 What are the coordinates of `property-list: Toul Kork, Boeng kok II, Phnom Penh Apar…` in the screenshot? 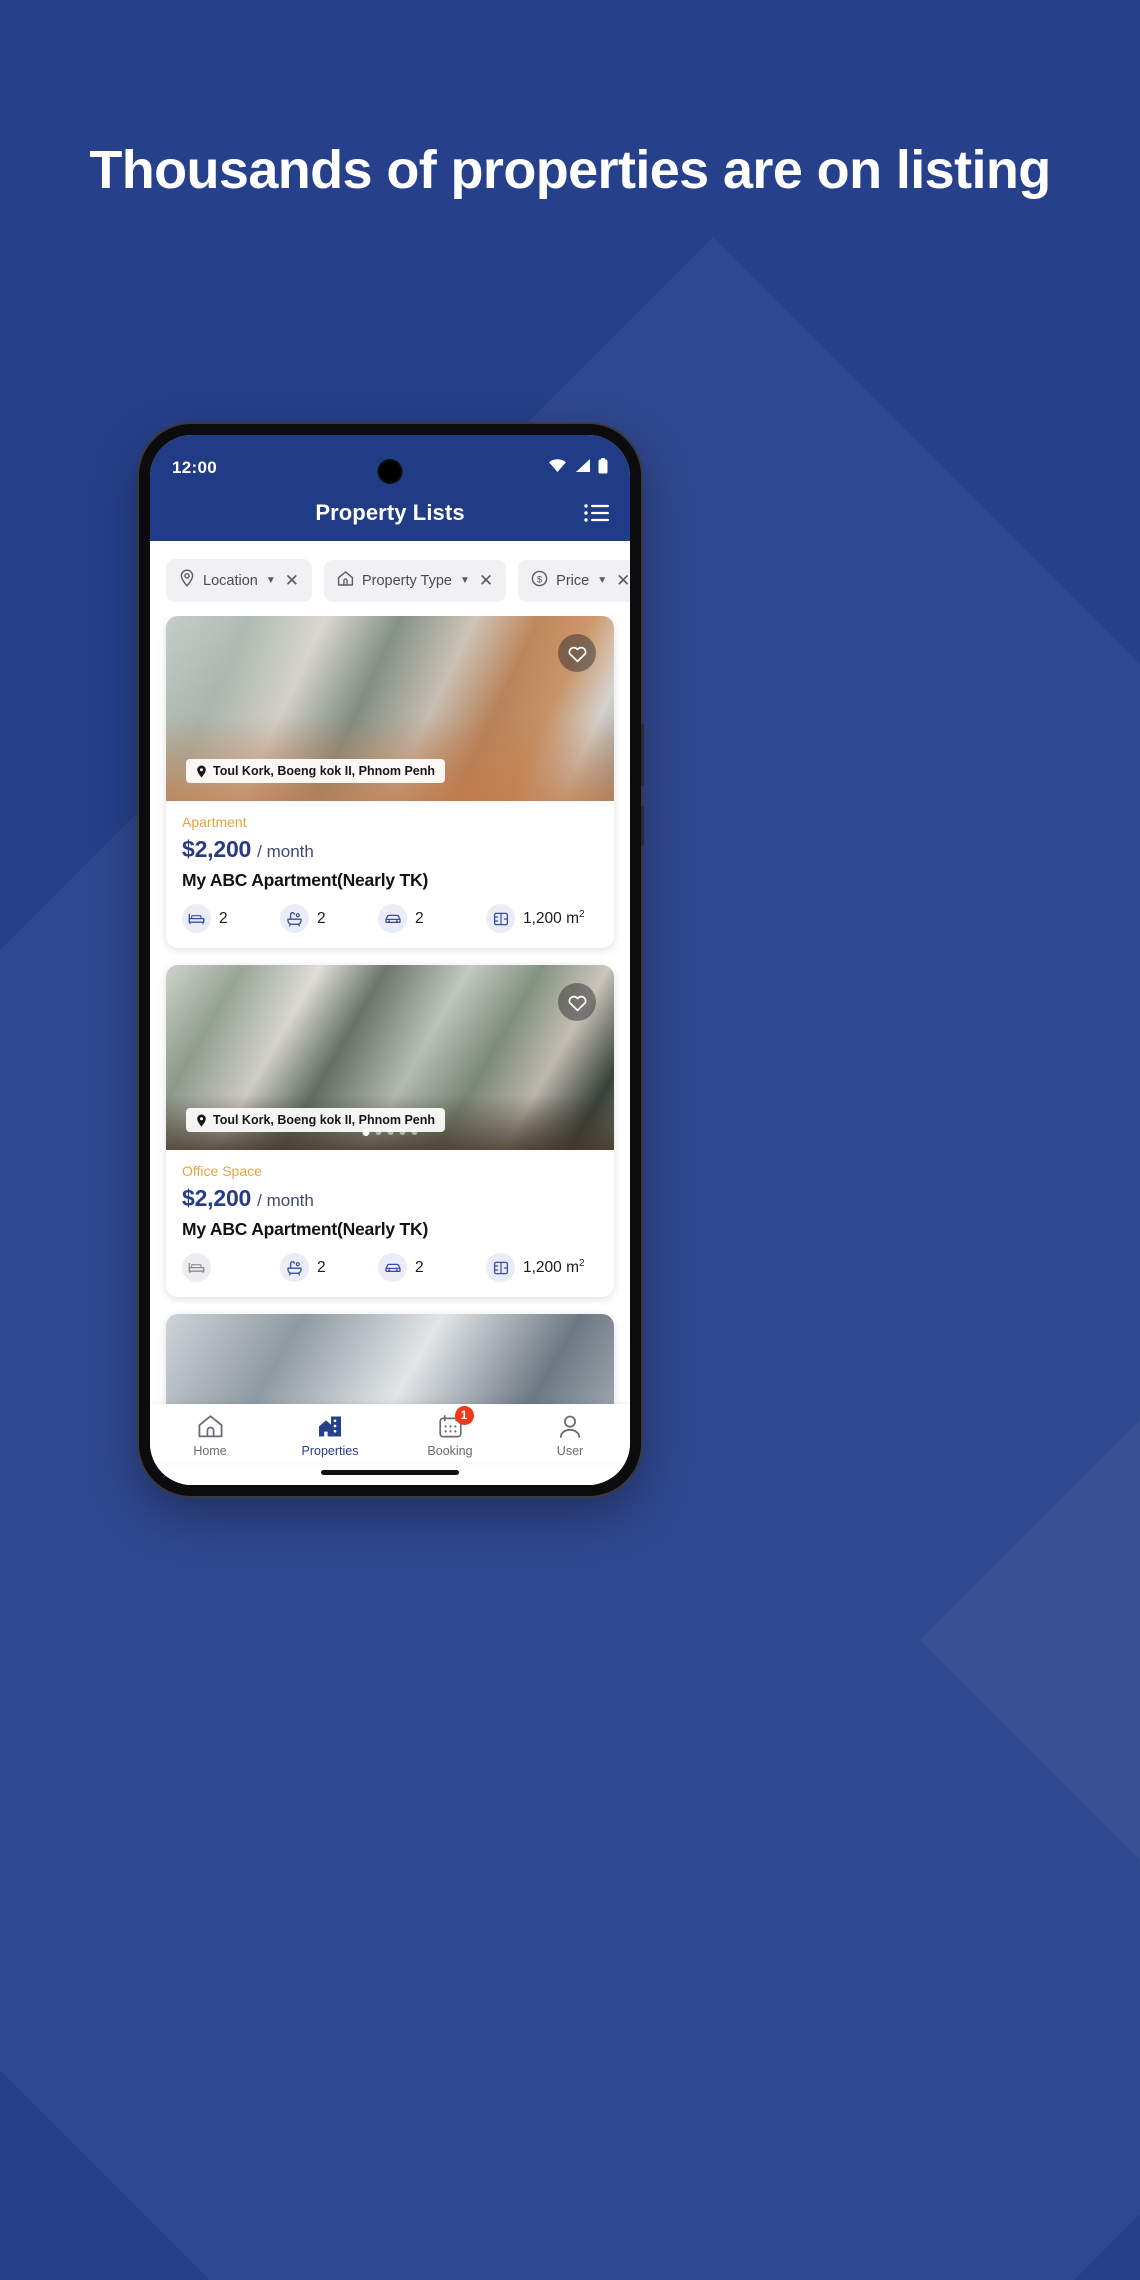 It's located at (390, 1010).